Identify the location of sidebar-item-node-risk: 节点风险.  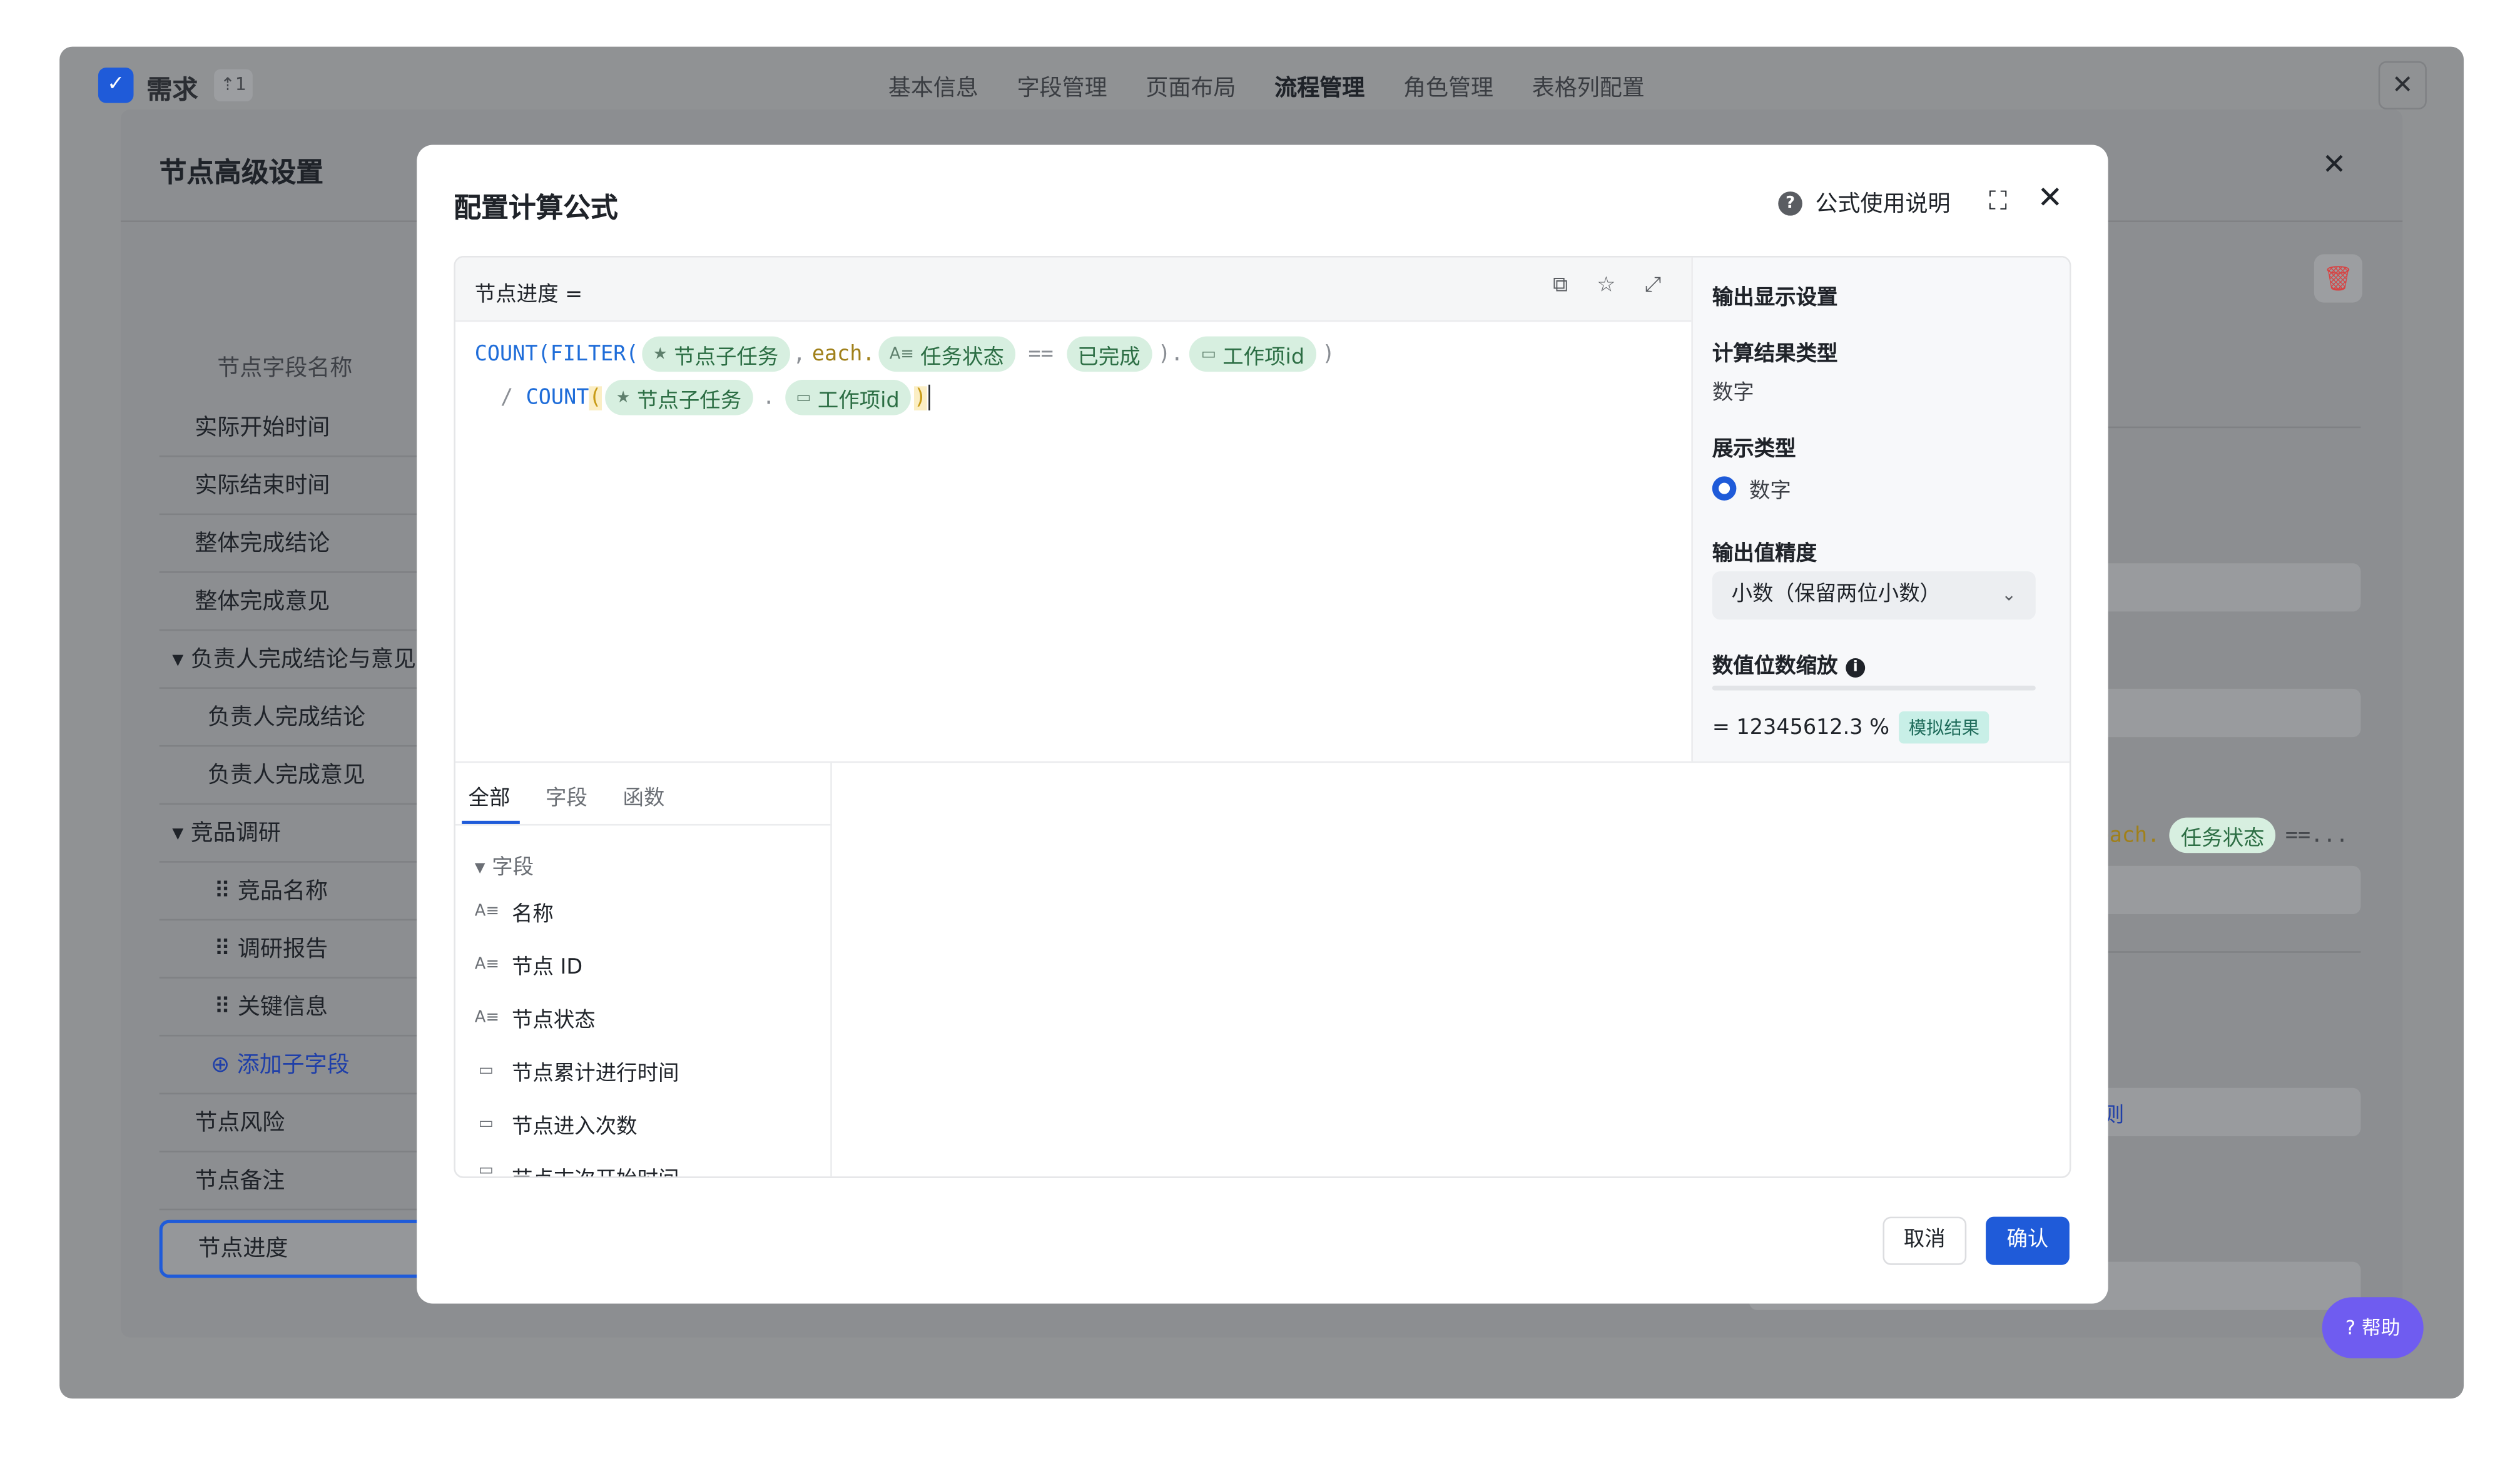
(304, 1123).